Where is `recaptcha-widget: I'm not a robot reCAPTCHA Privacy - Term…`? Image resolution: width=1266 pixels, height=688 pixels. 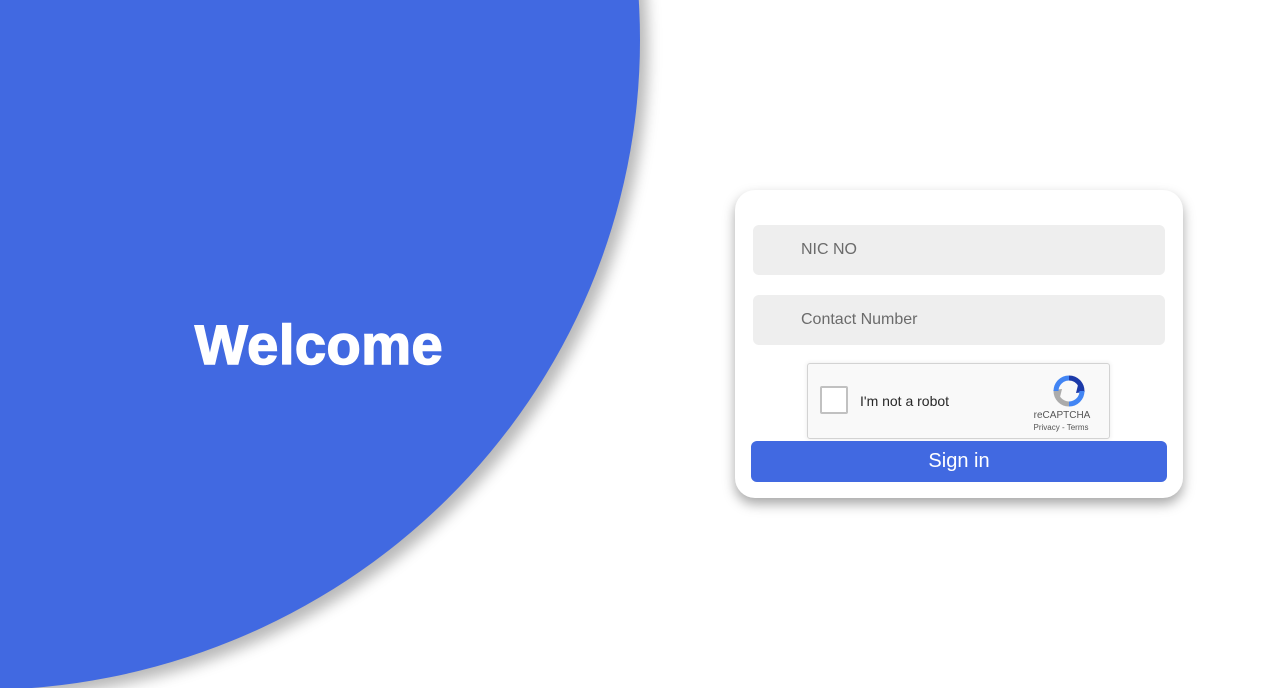
recaptcha-widget: I'm not a robot reCAPTCHA Privacy - Term… is located at coordinates (958, 401).